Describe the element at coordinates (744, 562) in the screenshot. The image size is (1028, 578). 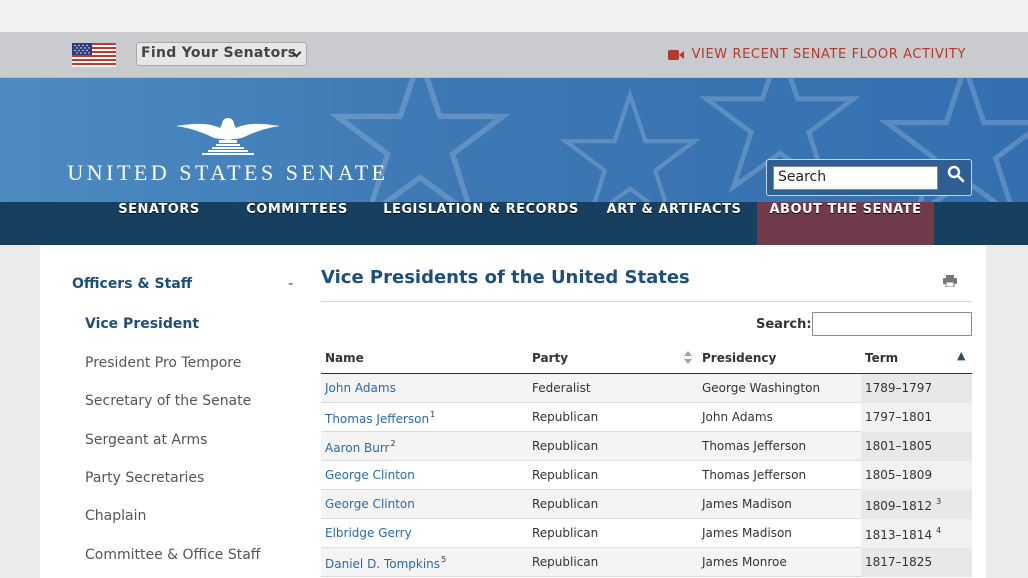
I see `presidency-cell: James Monroe` at that location.